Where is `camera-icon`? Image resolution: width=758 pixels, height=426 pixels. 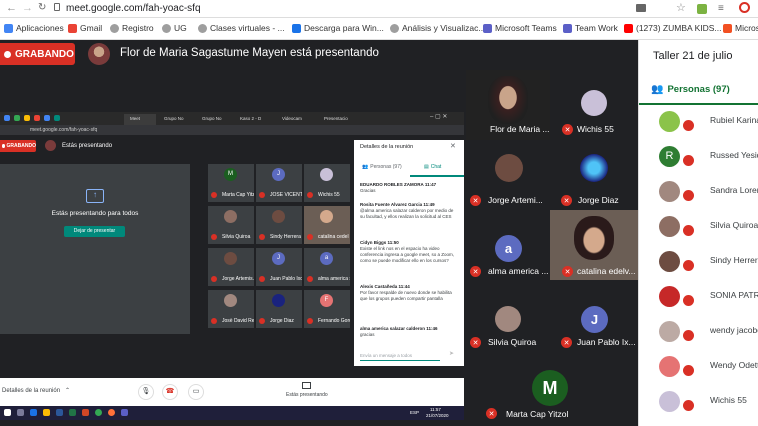
camera-icon is located at coordinates (641, 8).